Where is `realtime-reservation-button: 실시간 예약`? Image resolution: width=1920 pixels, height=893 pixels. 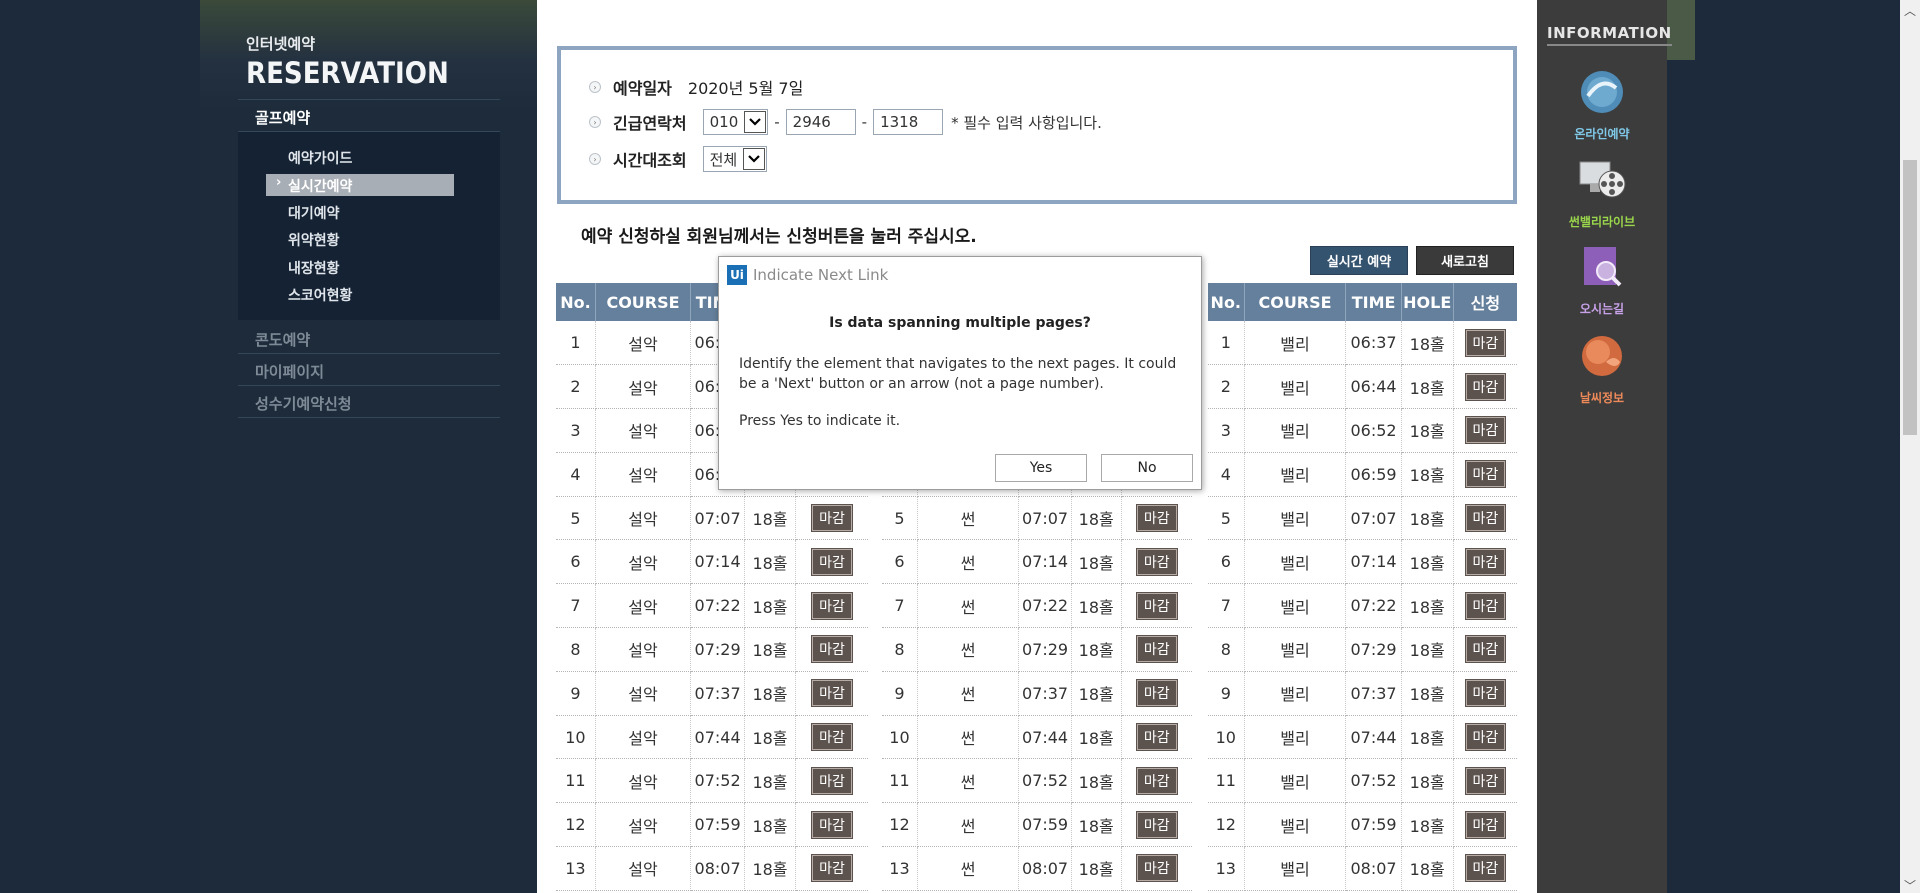 realtime-reservation-button: 실시간 예약 is located at coordinates (1359, 260).